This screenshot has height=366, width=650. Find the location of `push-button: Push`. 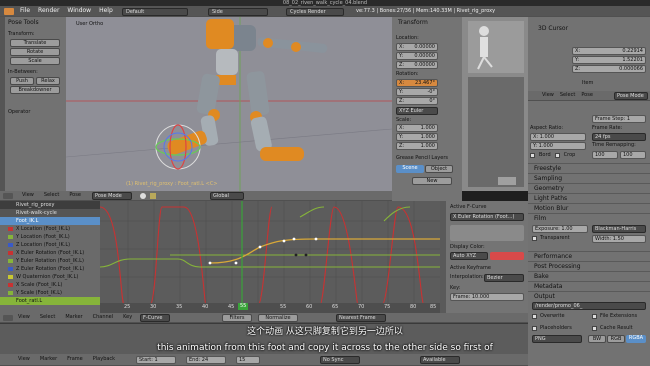

push-button: Push is located at coordinates (22, 81).